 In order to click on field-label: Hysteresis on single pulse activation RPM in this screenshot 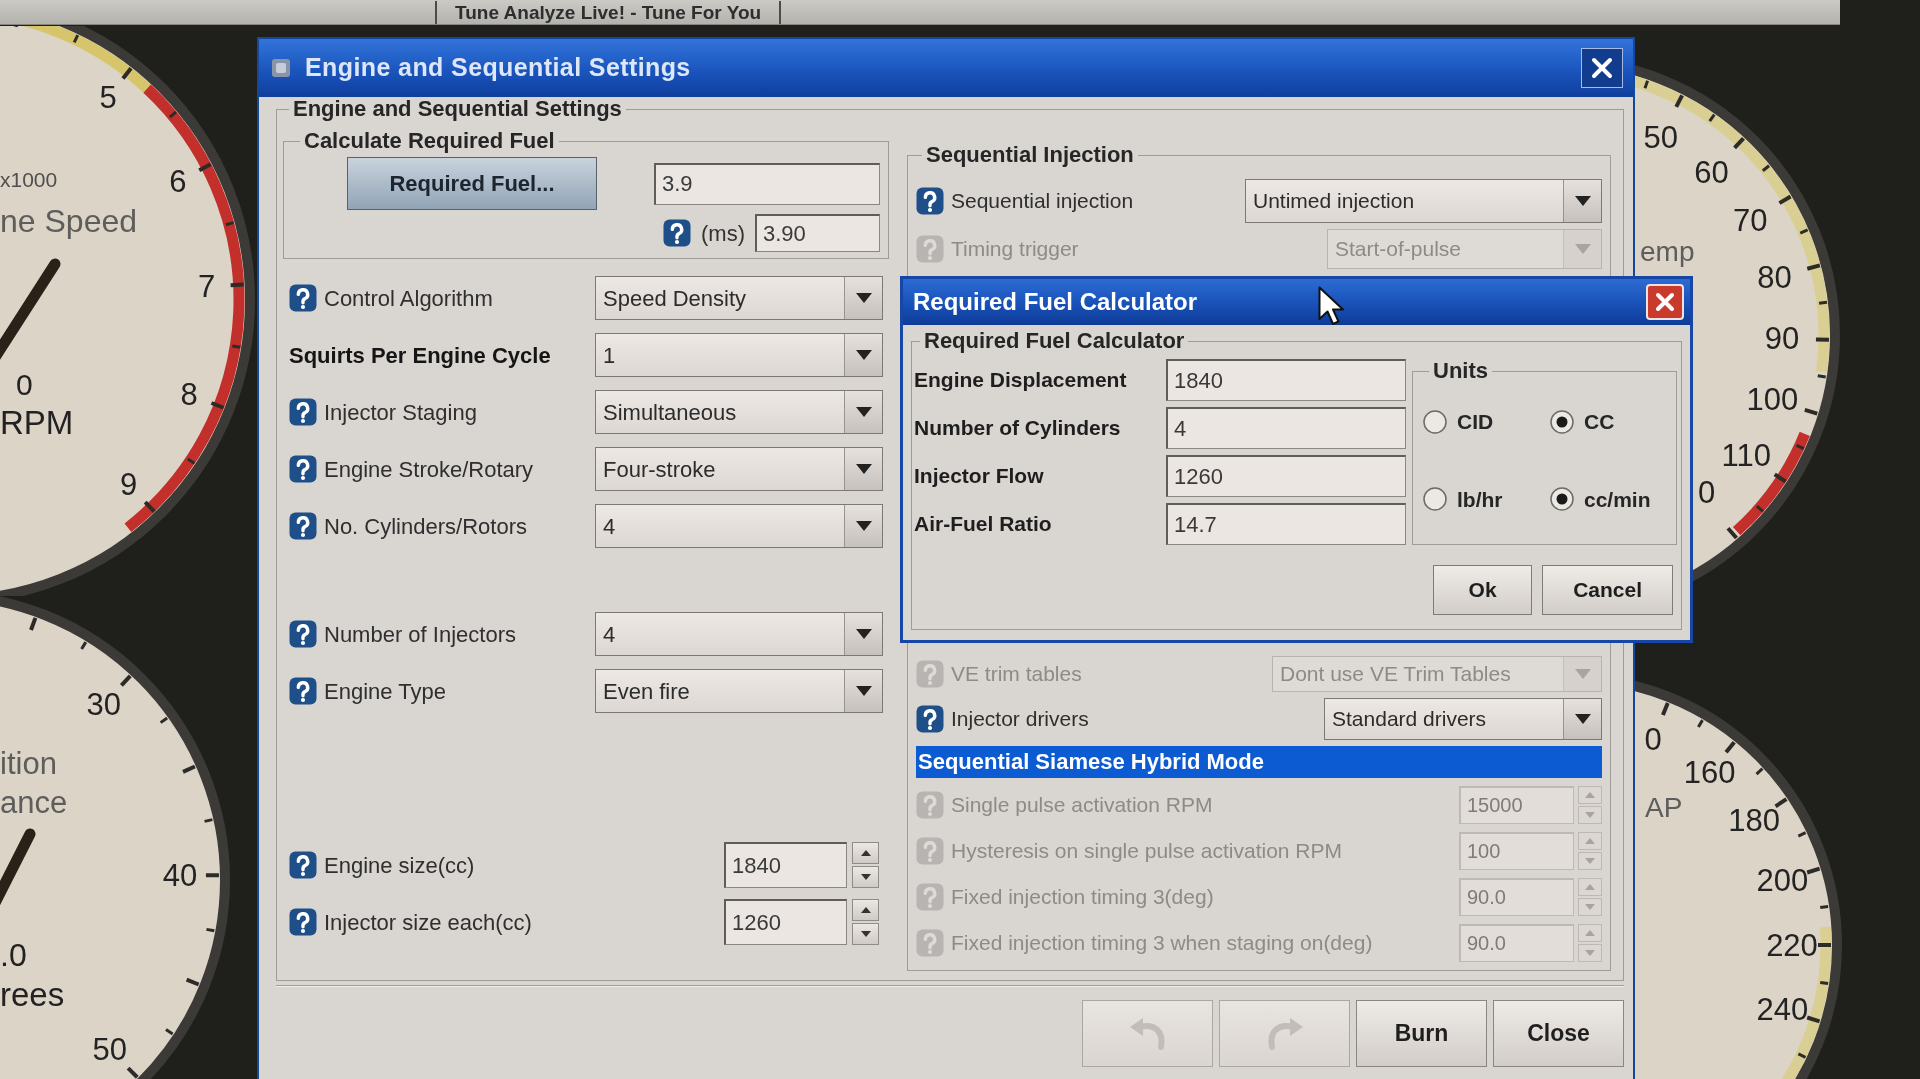, I will do `click(1146, 851)`.